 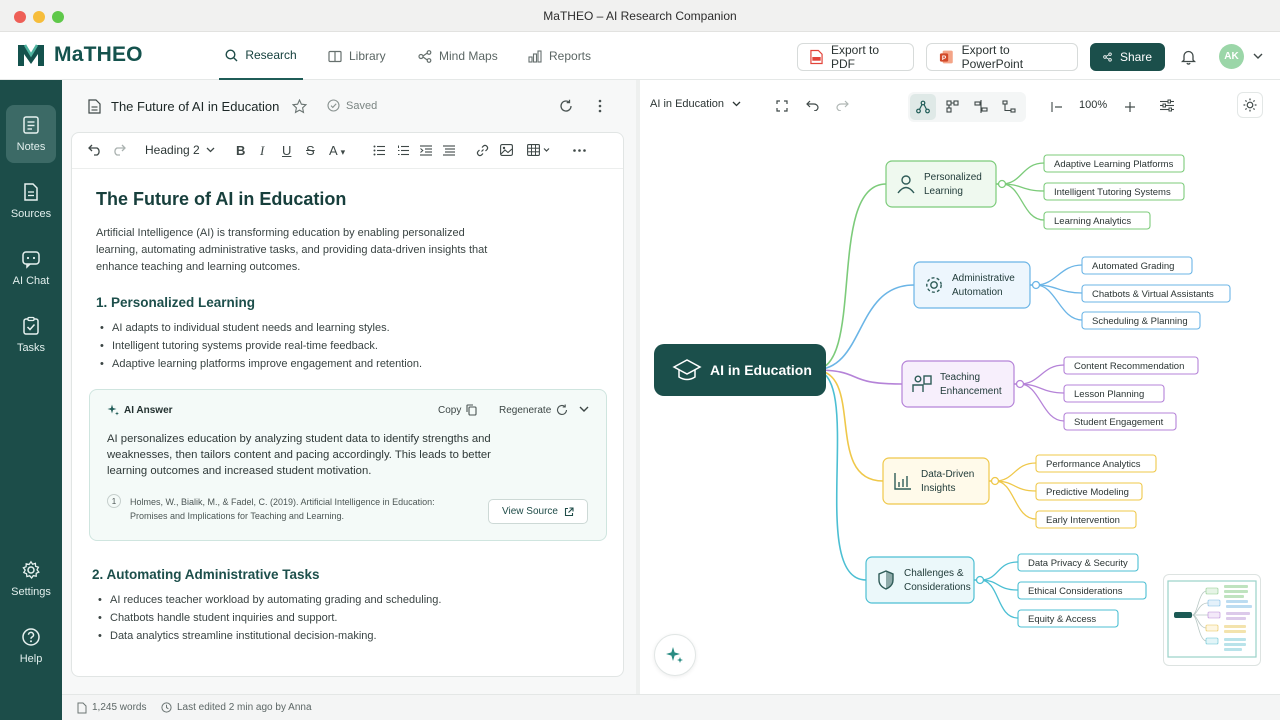 I want to click on root-node-label: AI in Education, so click(x=761, y=370).